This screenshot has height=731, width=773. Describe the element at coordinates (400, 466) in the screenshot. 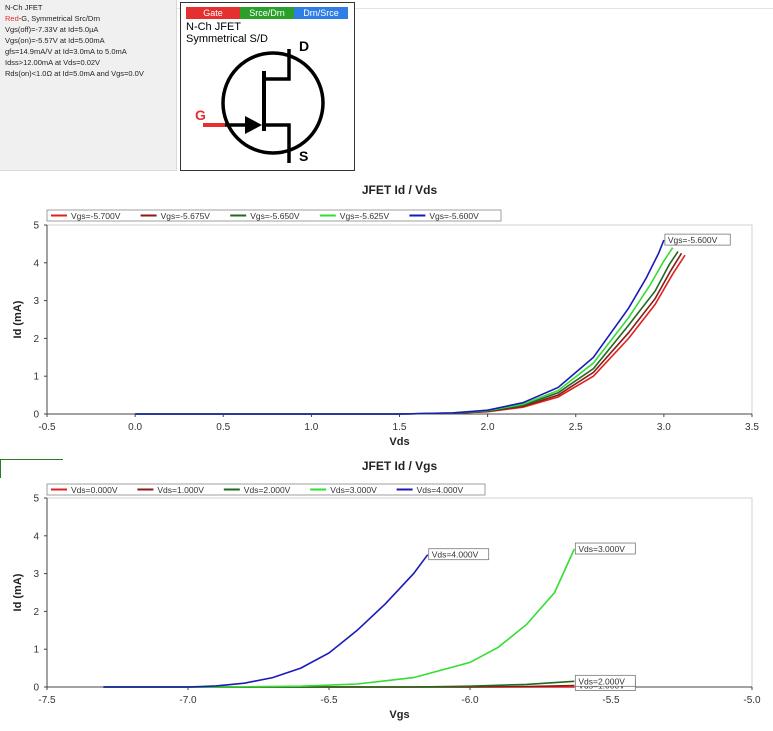

I see `chart-title: JFET Id / Vgs` at that location.